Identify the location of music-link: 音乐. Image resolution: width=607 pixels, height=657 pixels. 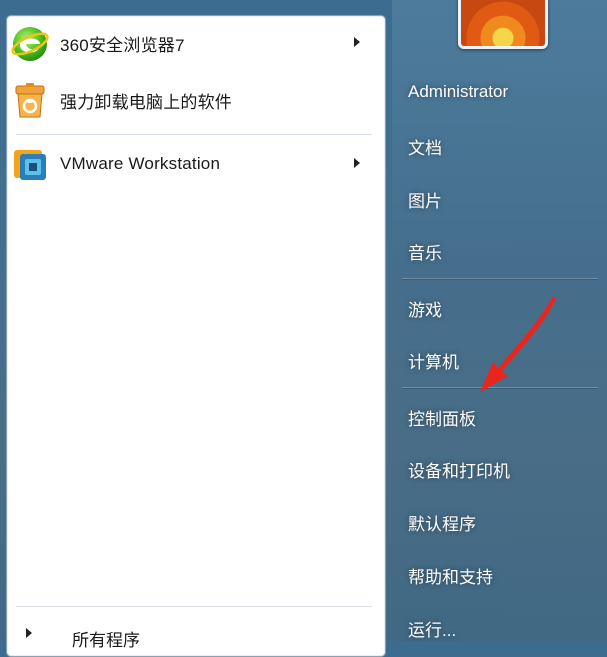
(425, 251).